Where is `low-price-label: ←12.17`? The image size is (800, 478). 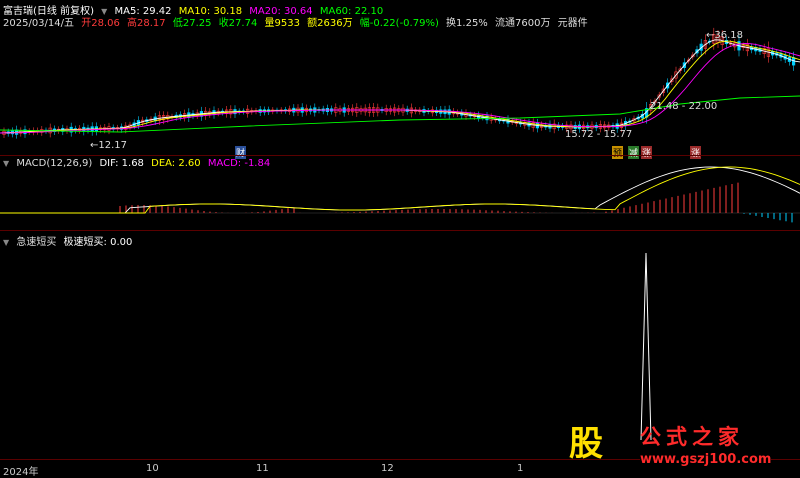 low-price-label: ←12.17 is located at coordinates (108, 145).